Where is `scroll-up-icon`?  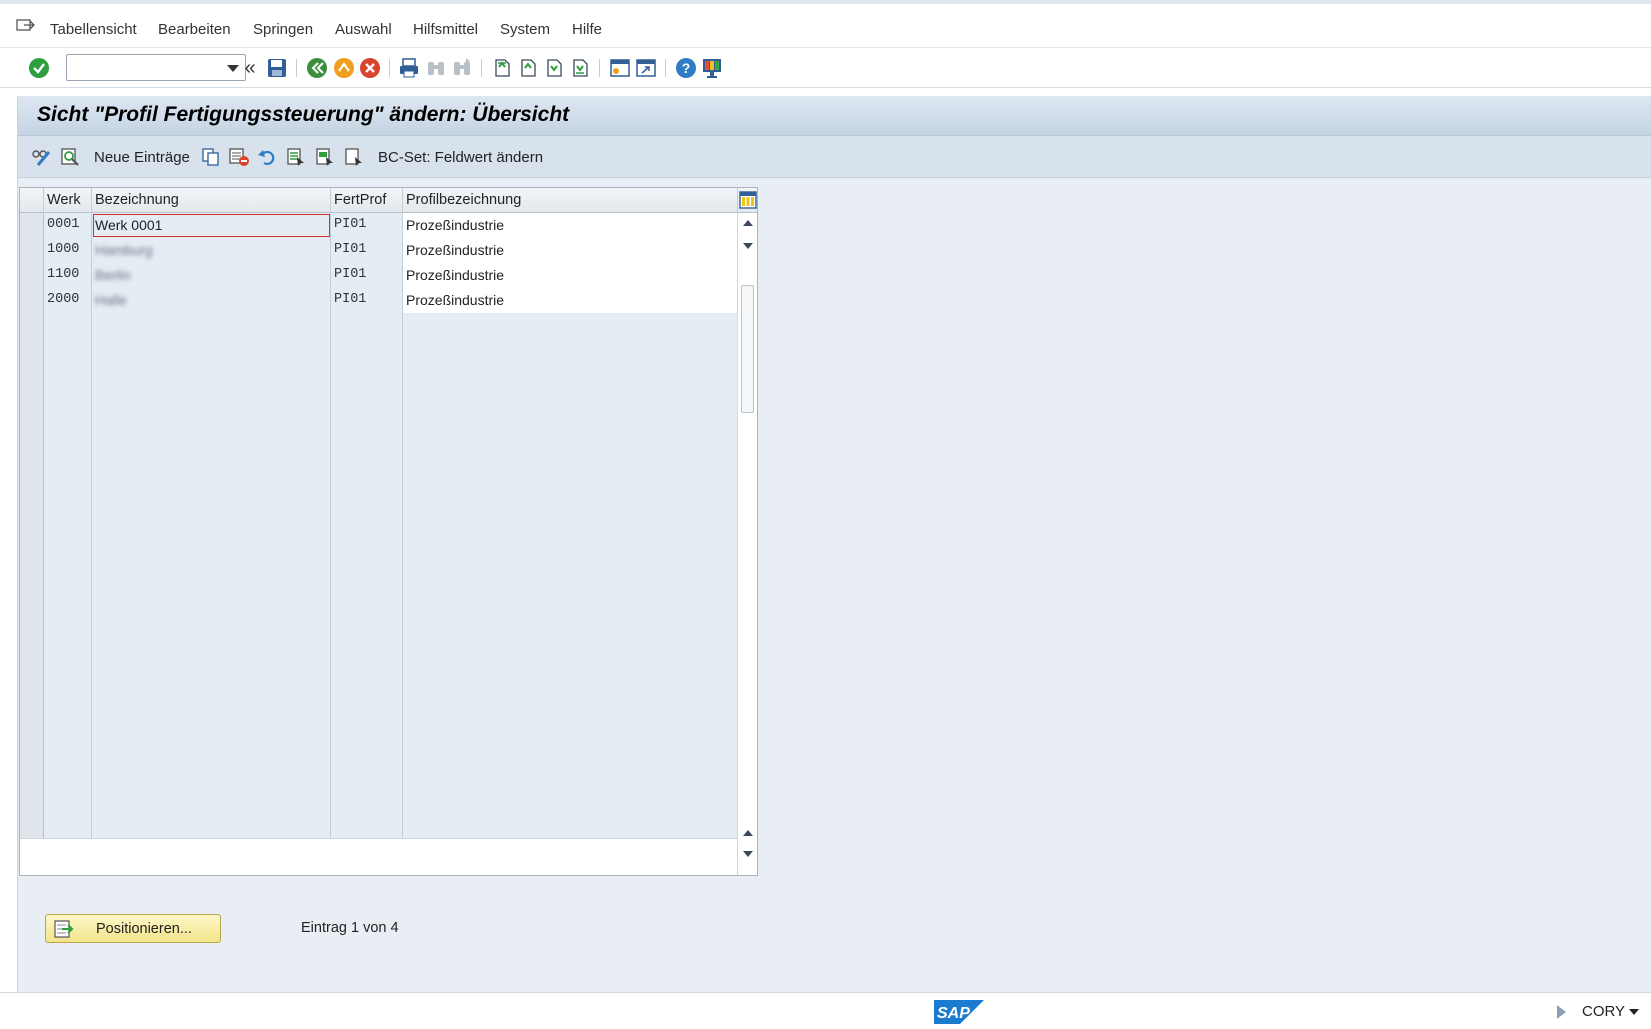
scroll-up-icon is located at coordinates (748, 223).